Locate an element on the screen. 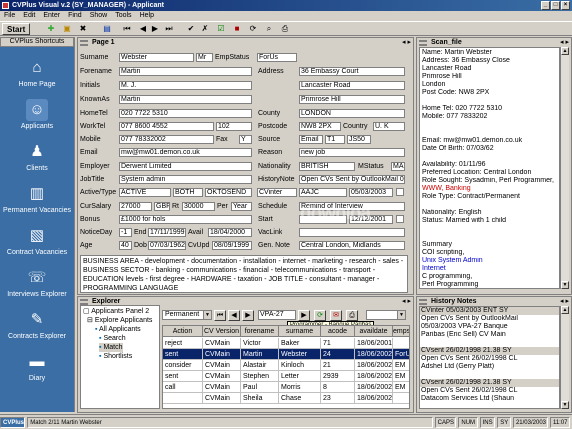 The image size is (572, 429). start-checkbox is located at coordinates (400, 219).